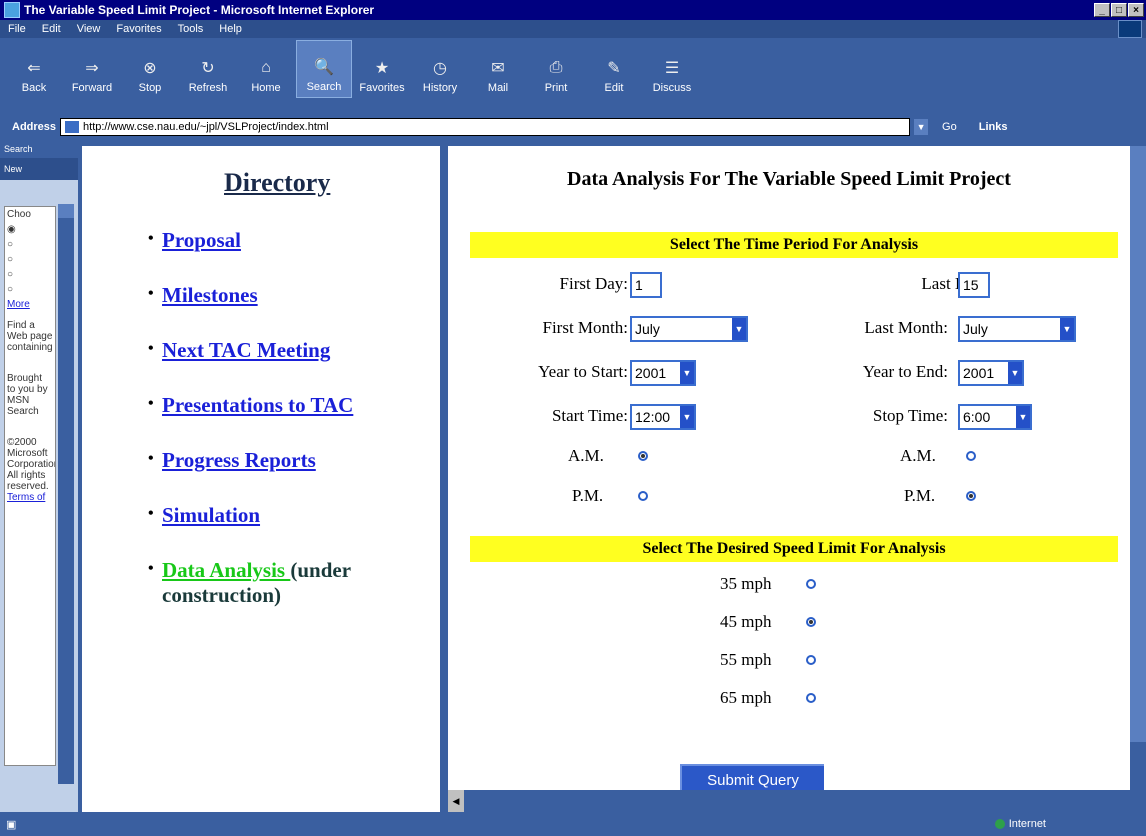  What do you see at coordinates (226, 570) in the screenshot?
I see `data-analysis-link: Data Analysis` at bounding box center [226, 570].